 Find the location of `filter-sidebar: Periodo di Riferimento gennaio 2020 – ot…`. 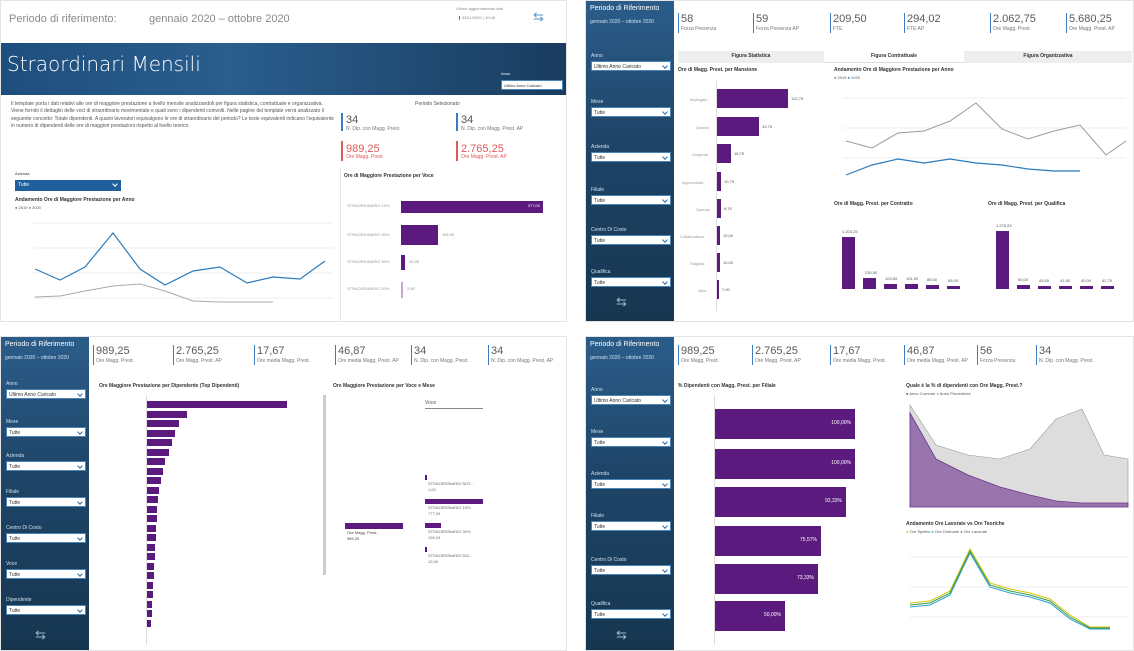

filter-sidebar: Periodo di Riferimento gennaio 2020 – ot… is located at coordinates (45, 493).